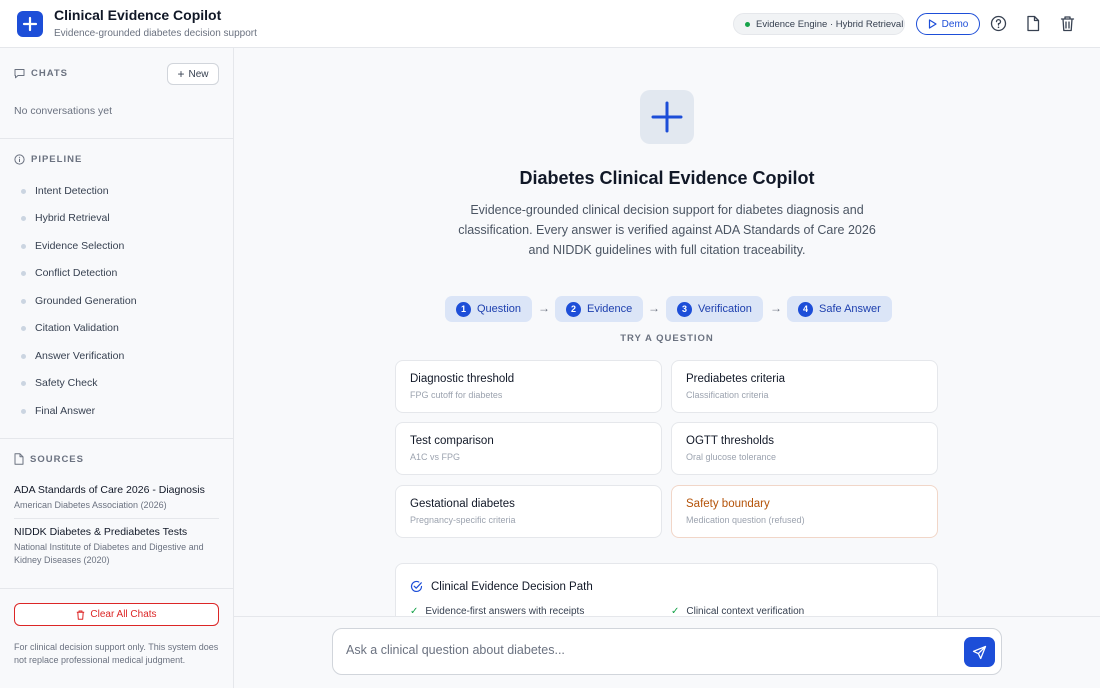 The height and width of the screenshot is (688, 1100). I want to click on question-title: Prediabetes criteria, so click(736, 379).